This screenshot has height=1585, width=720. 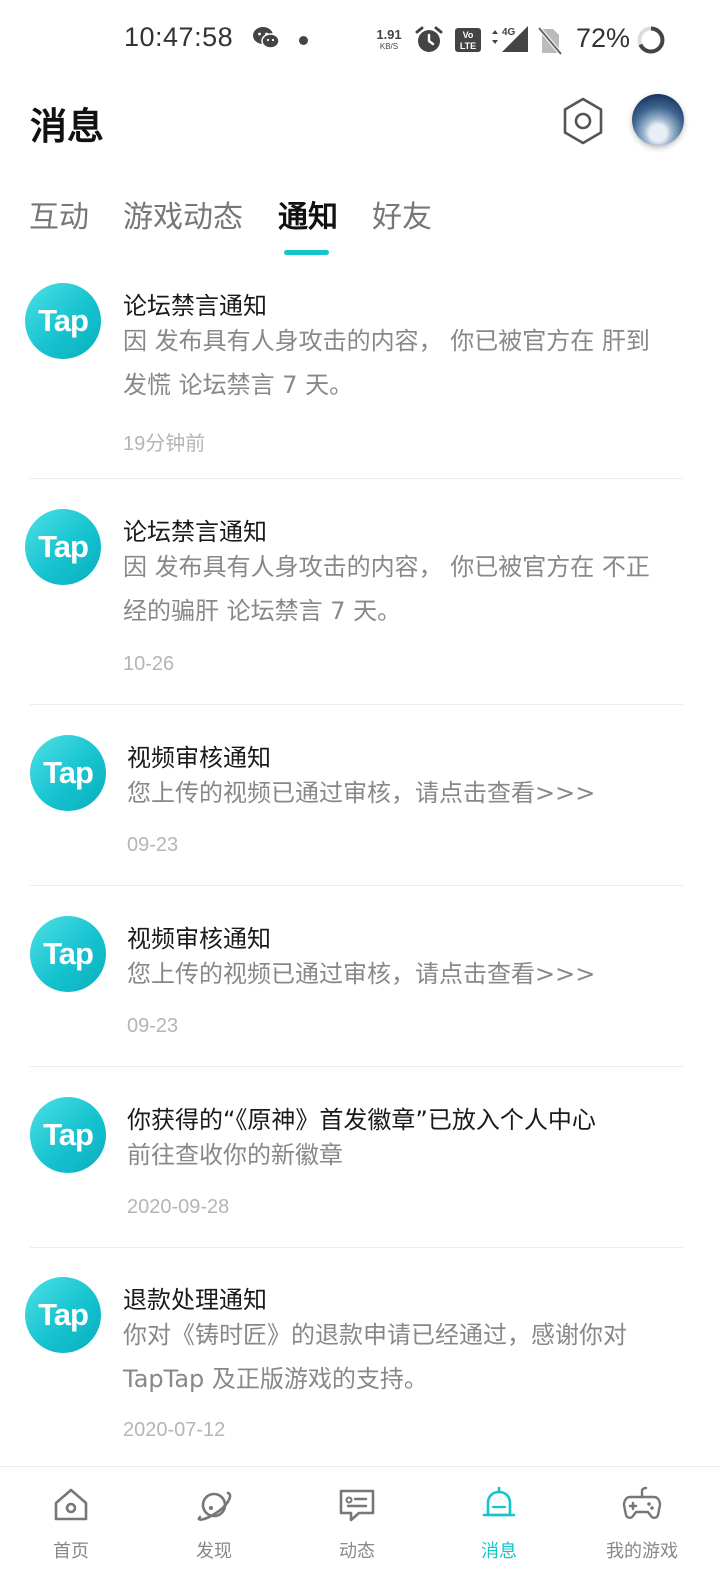 What do you see at coordinates (550, 42) in the screenshot?
I see `no-sim-icon` at bounding box center [550, 42].